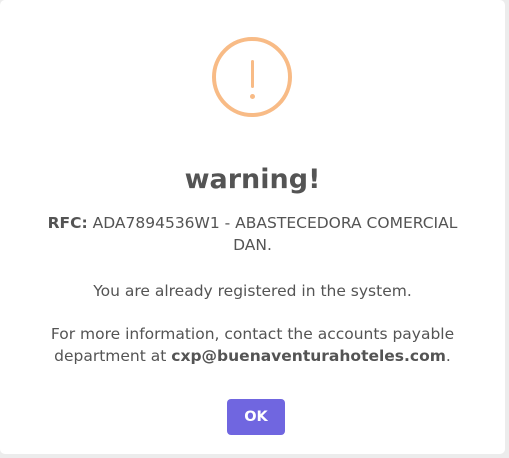  What do you see at coordinates (252, 96) in the screenshot?
I see `exclamation-dot` at bounding box center [252, 96].